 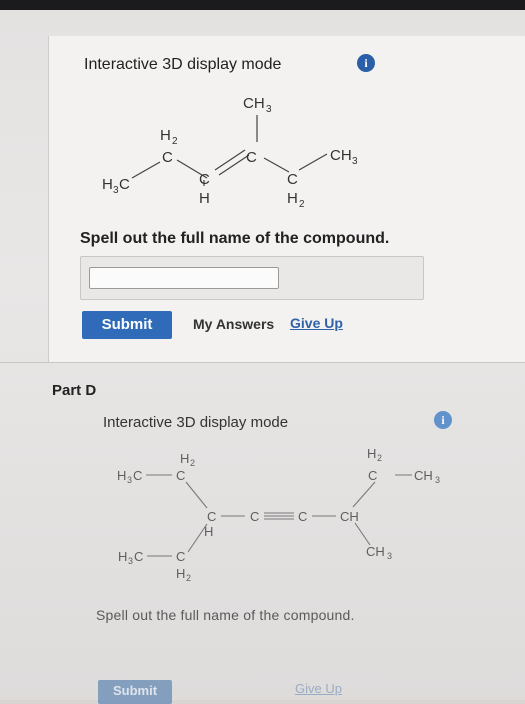 What do you see at coordinates (318, 688) in the screenshot?
I see `give-up-link-part-d: Give Up` at bounding box center [318, 688].